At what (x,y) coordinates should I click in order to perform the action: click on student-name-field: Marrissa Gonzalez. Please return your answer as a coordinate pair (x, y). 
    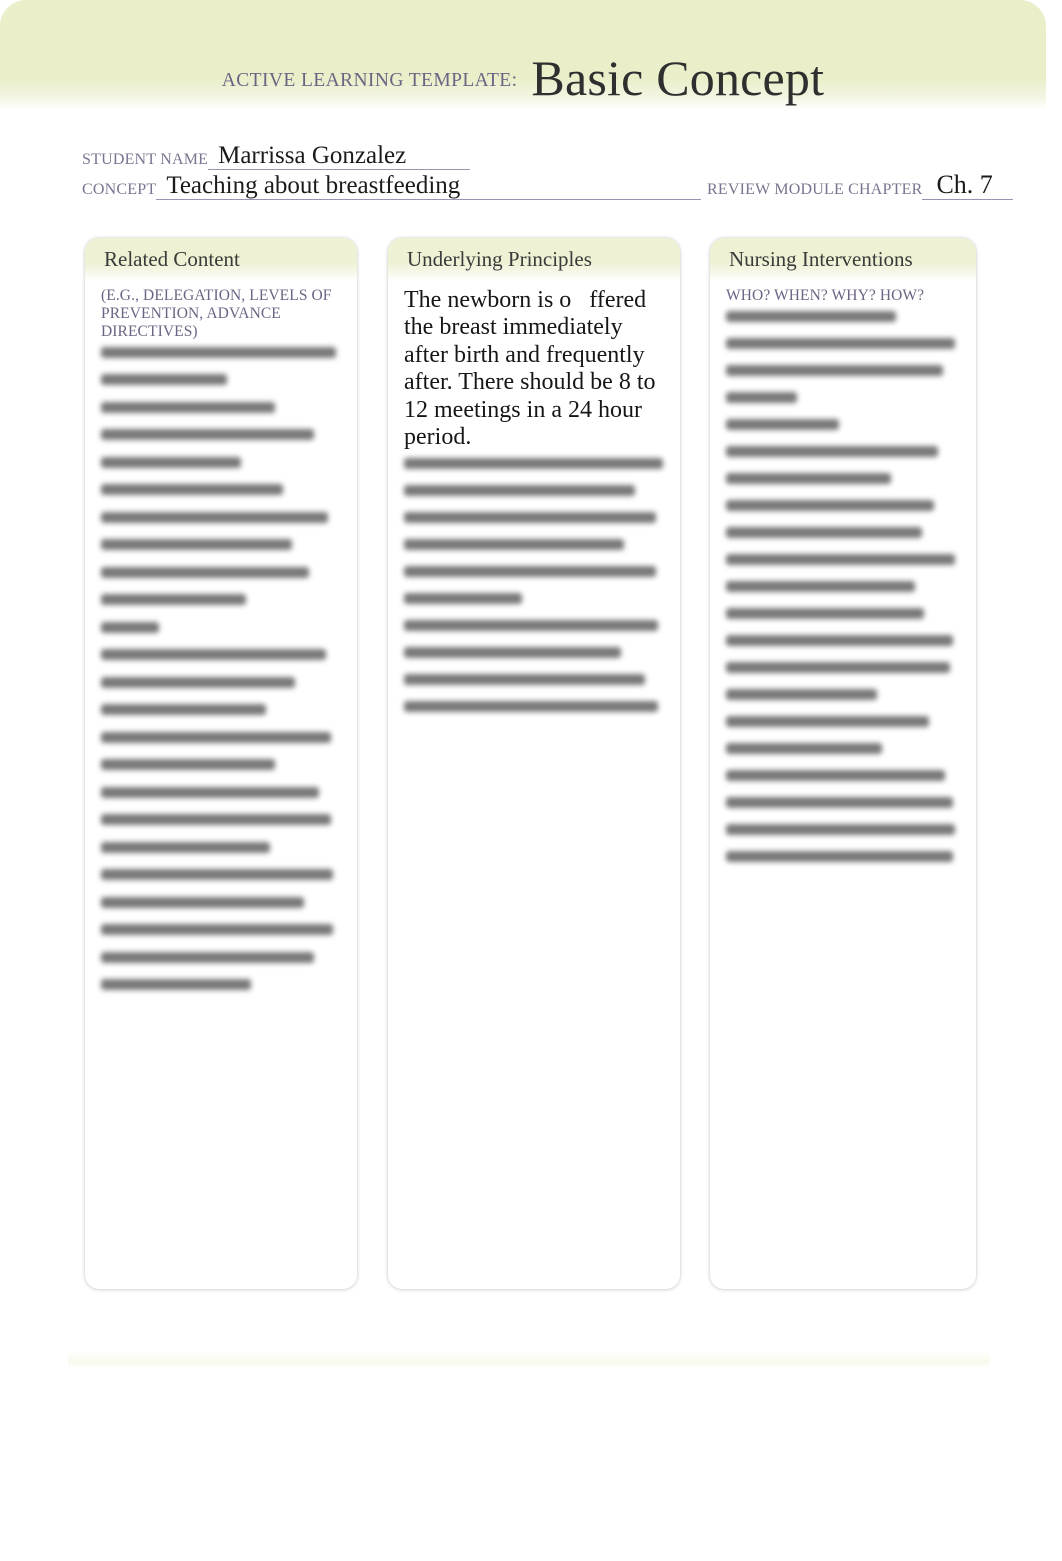
    Looking at the image, I should click on (339, 156).